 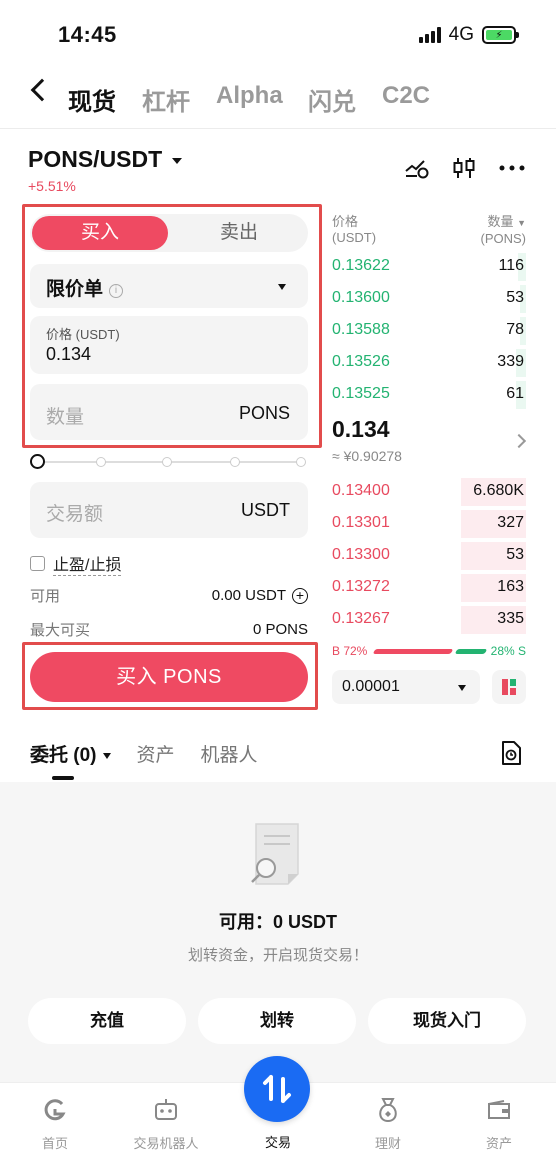 I want to click on candlestick-chart-icon, so click(x=464, y=168).